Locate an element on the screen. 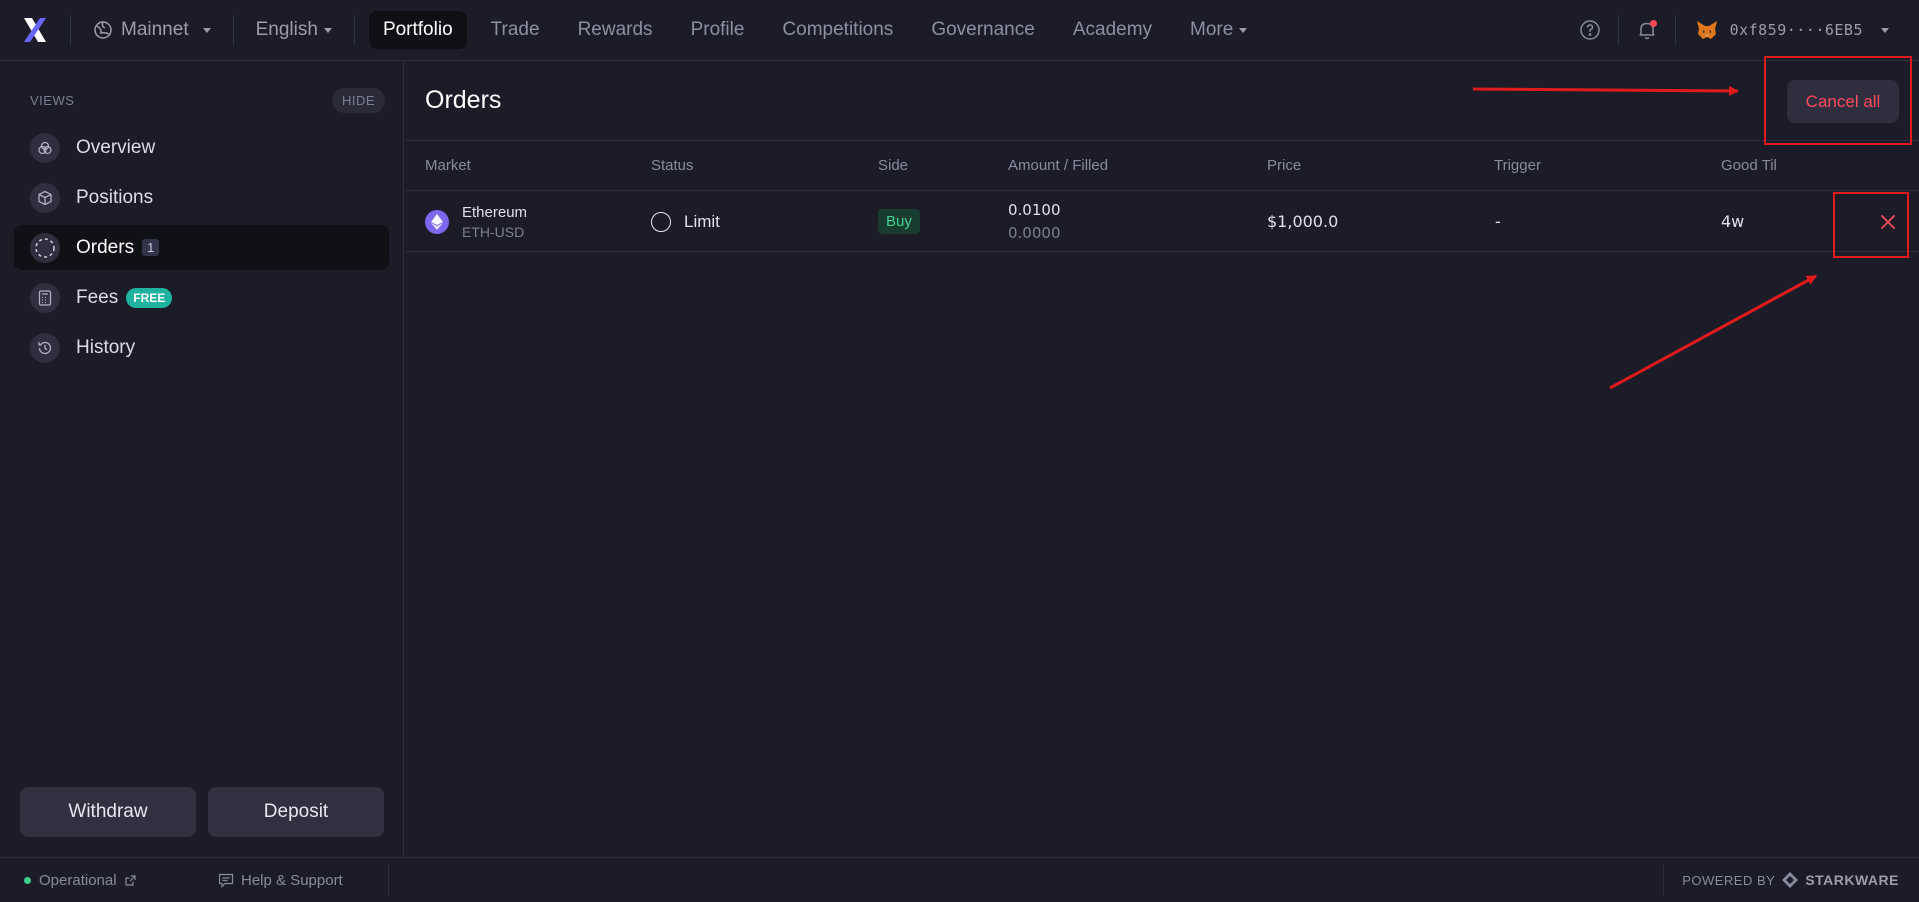  close-icon is located at coordinates (1888, 222).